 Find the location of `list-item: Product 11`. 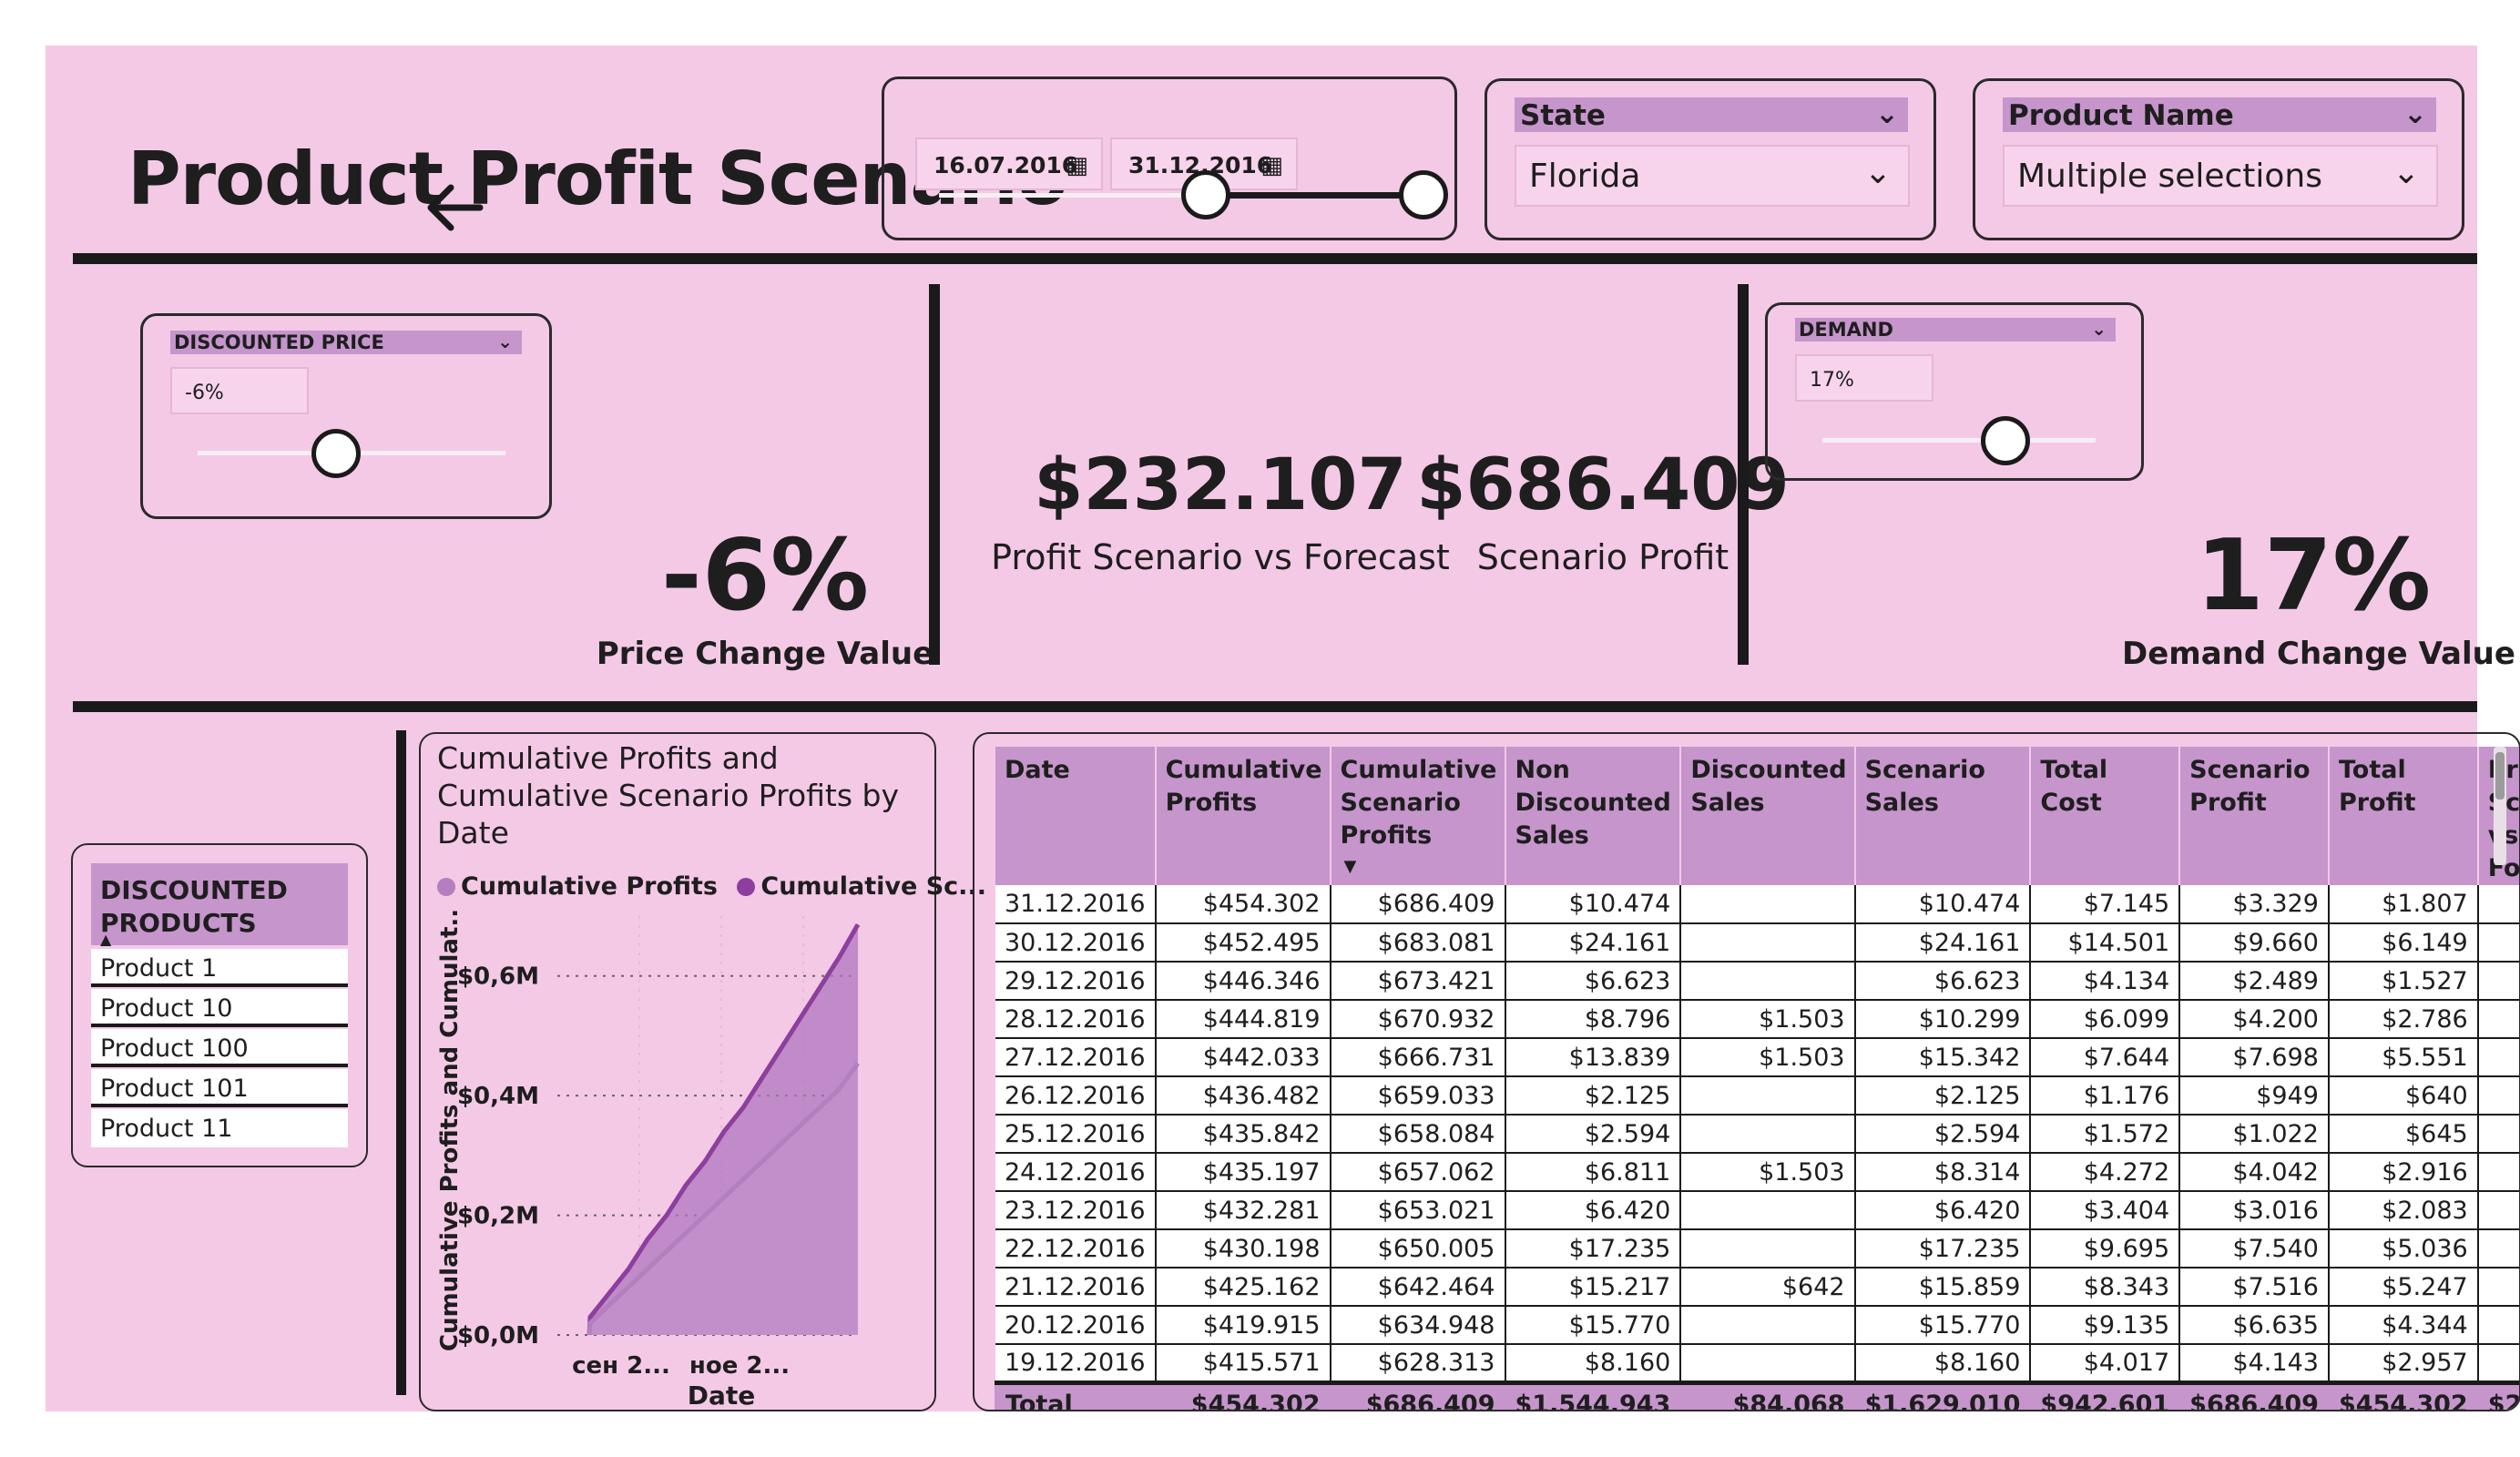

list-item: Product 11 is located at coordinates (219, 1128).